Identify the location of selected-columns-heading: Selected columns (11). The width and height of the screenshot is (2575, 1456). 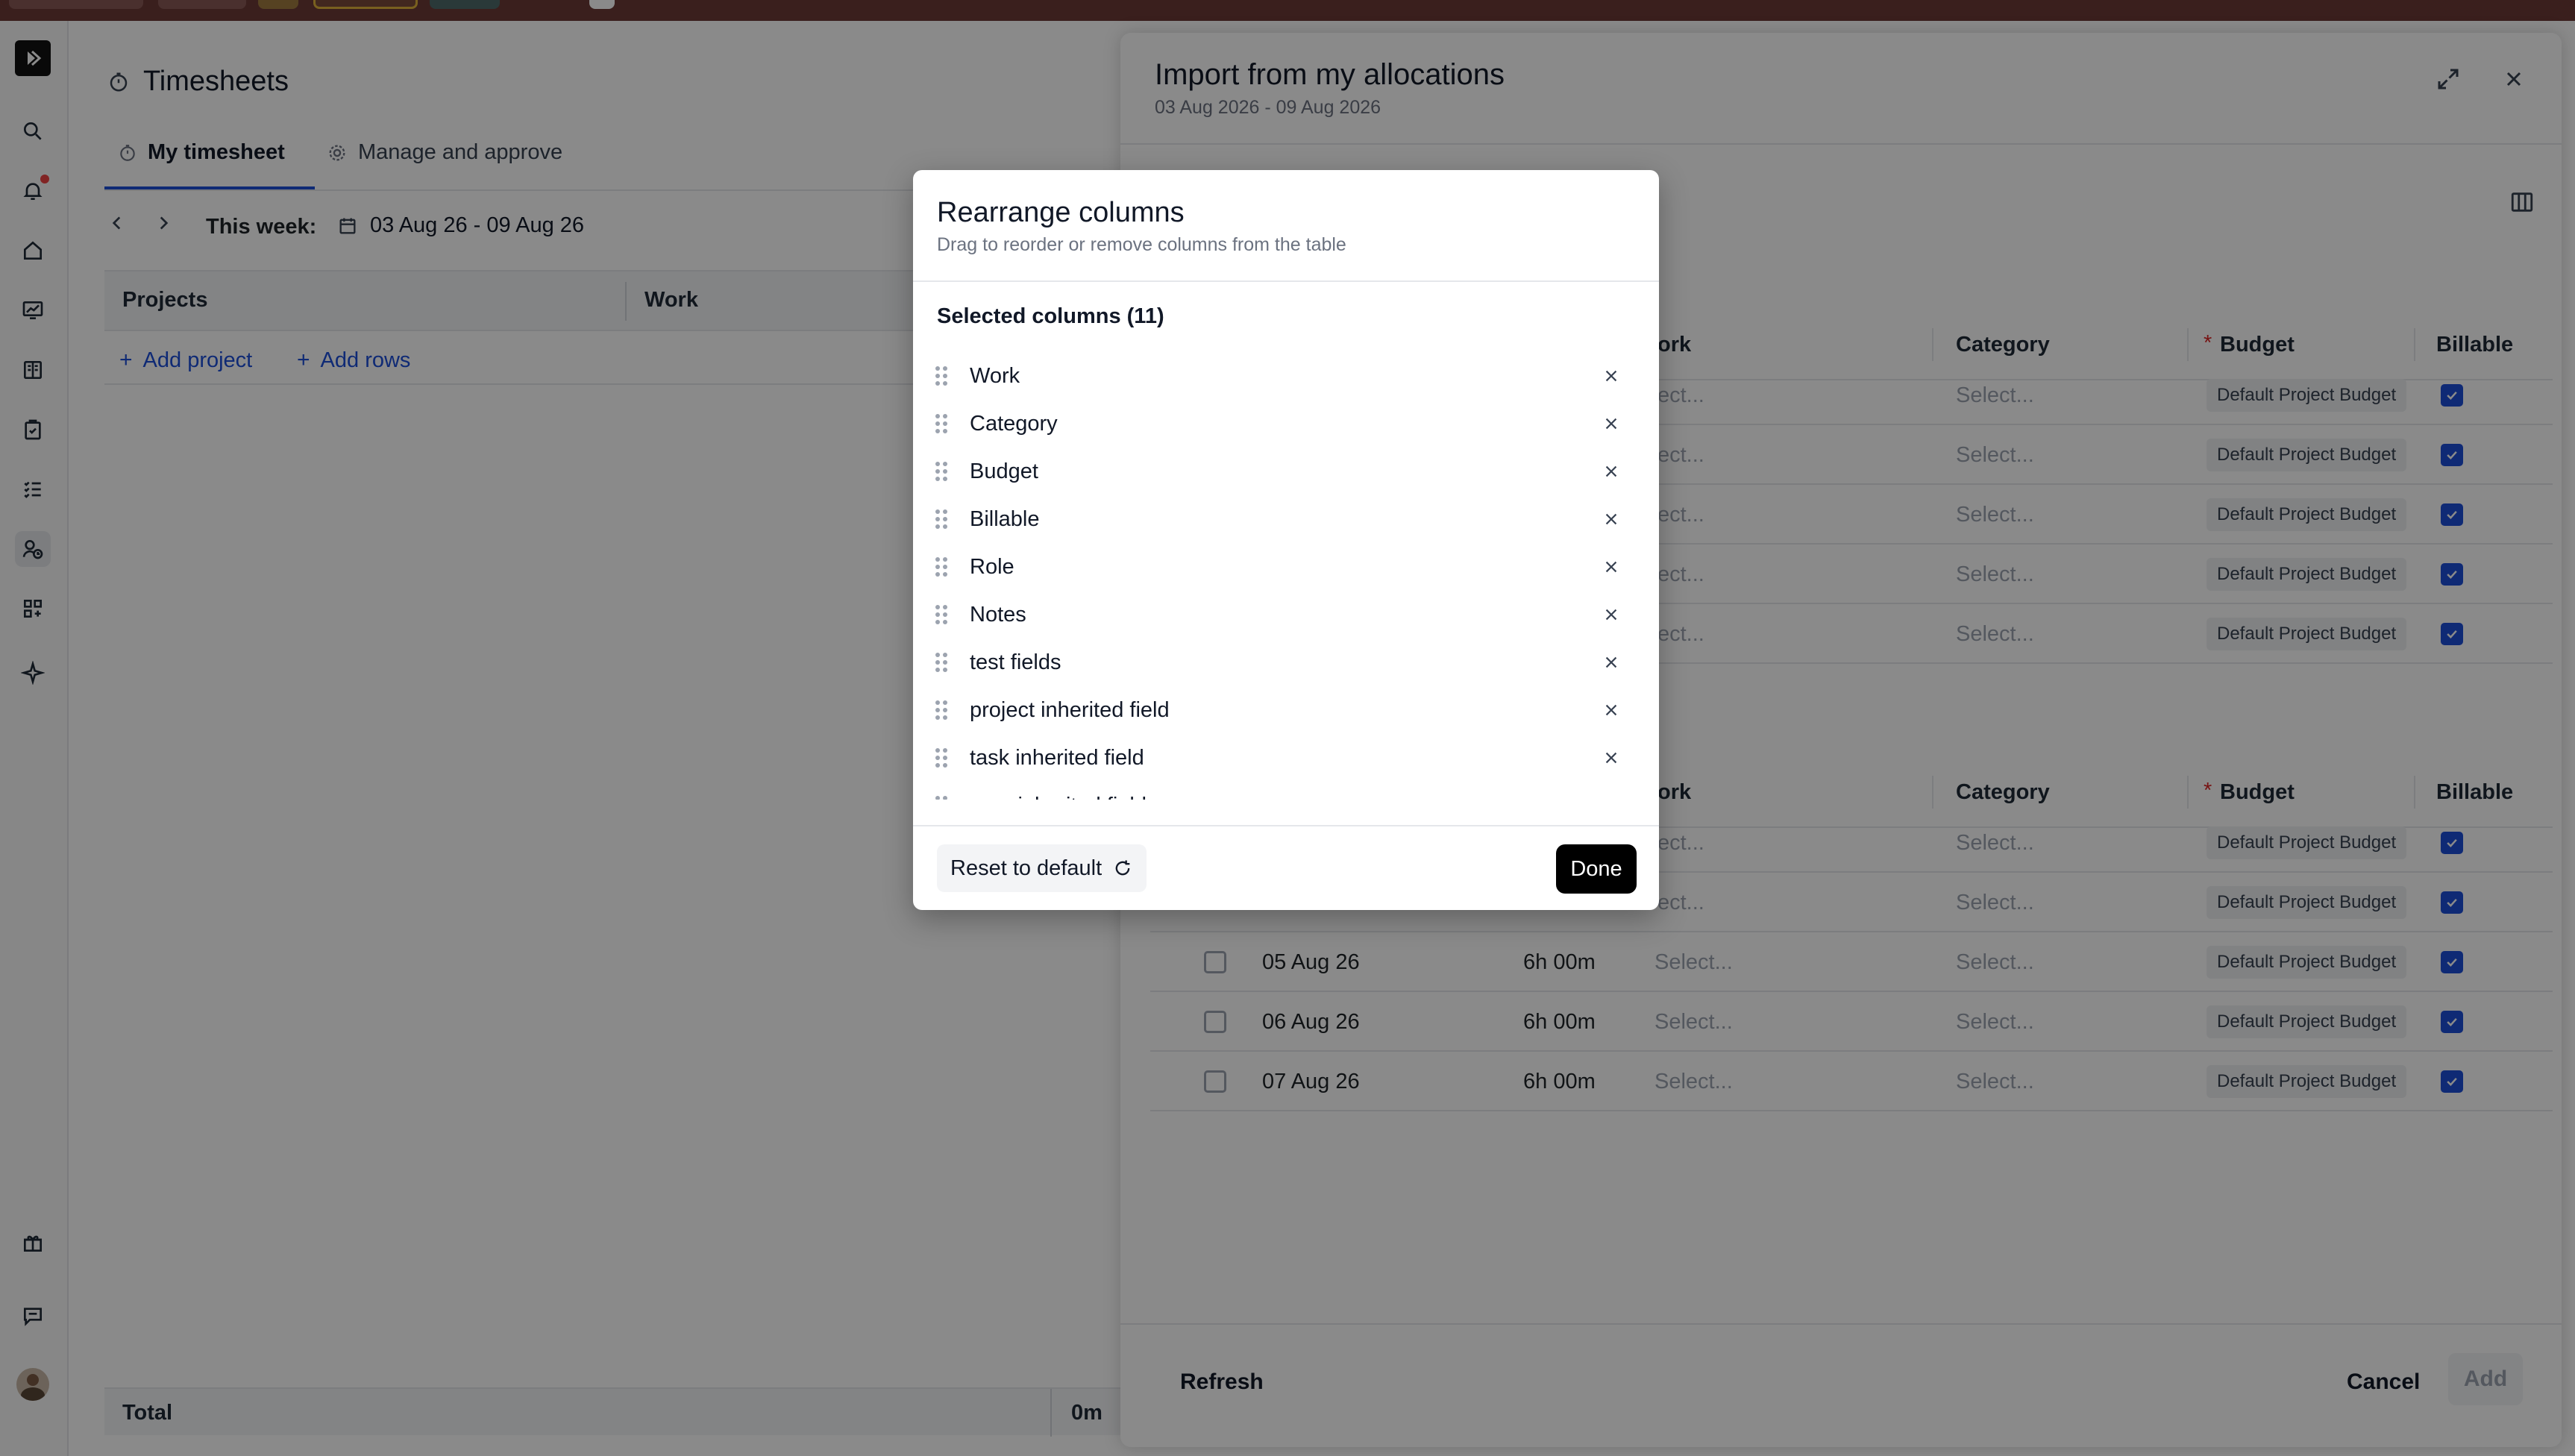
(1051, 316).